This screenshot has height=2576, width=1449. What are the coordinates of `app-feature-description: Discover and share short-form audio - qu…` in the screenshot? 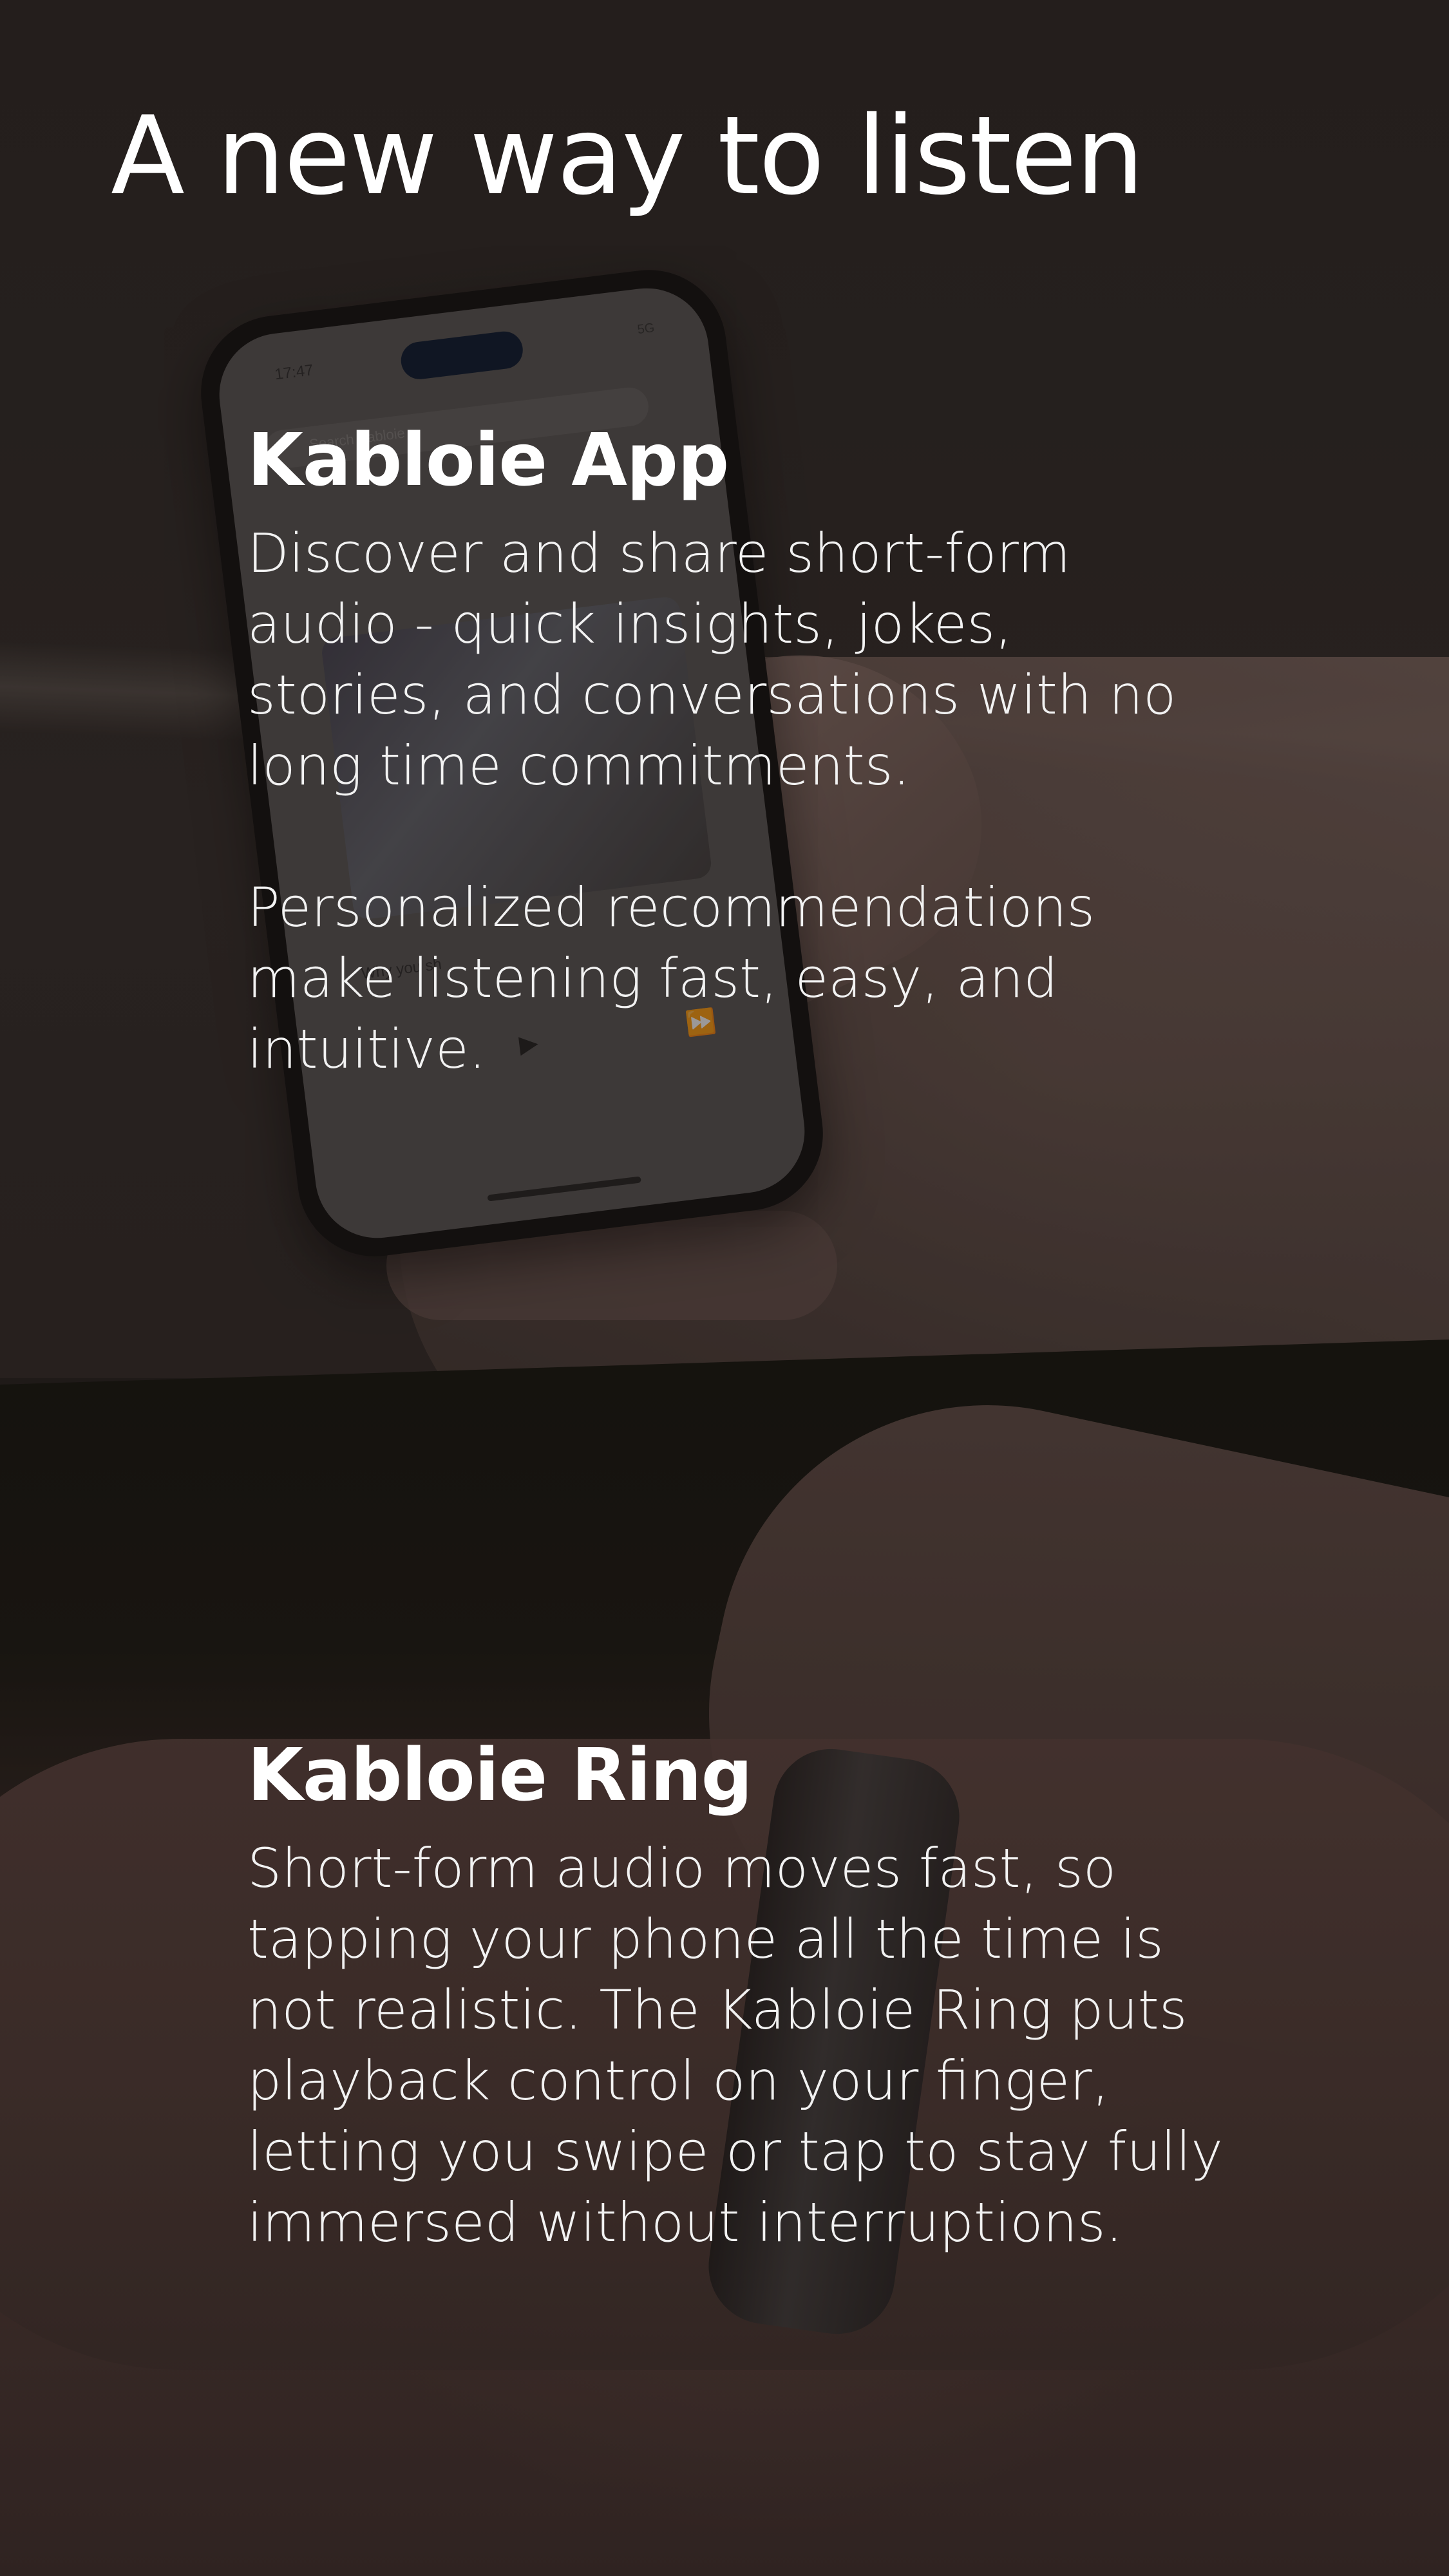 It's located at (712, 660).